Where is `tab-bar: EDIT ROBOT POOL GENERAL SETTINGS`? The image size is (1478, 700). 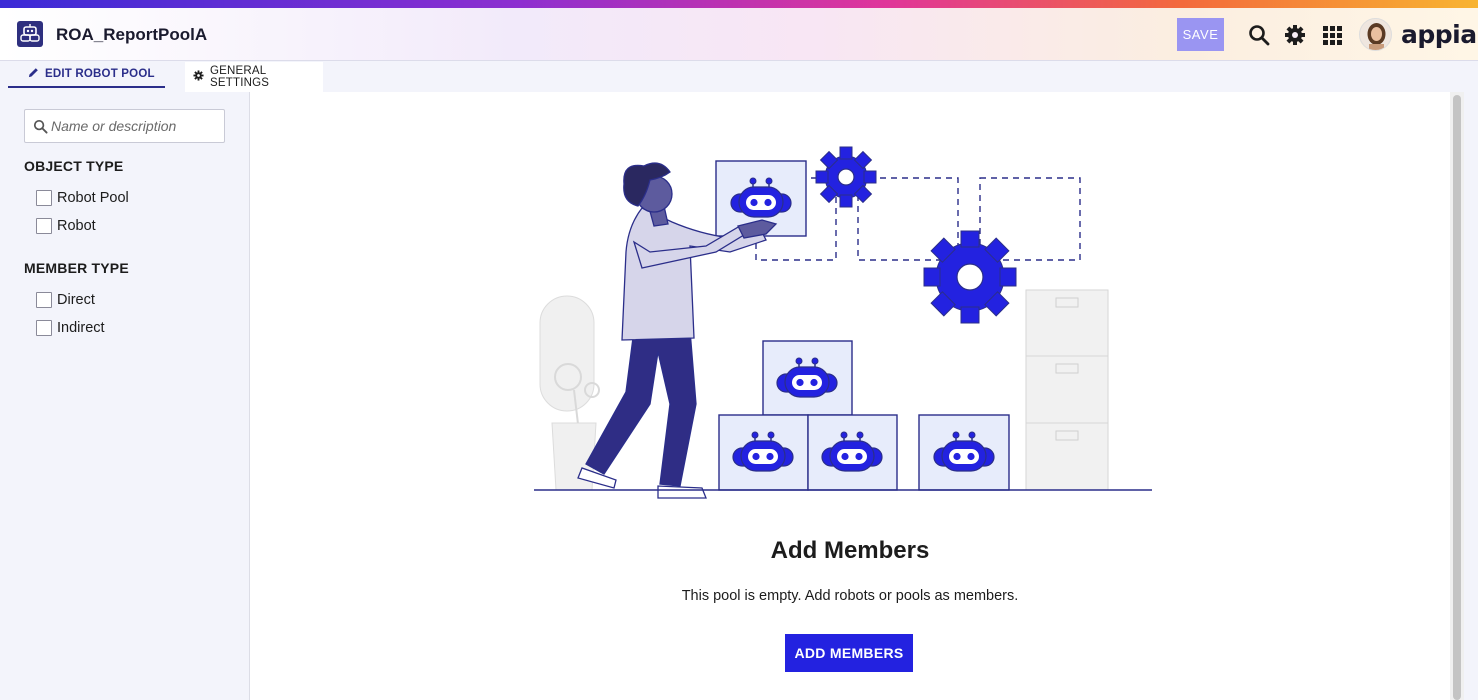 tab-bar: EDIT ROBOT POOL GENERAL SETTINGS is located at coordinates (739, 77).